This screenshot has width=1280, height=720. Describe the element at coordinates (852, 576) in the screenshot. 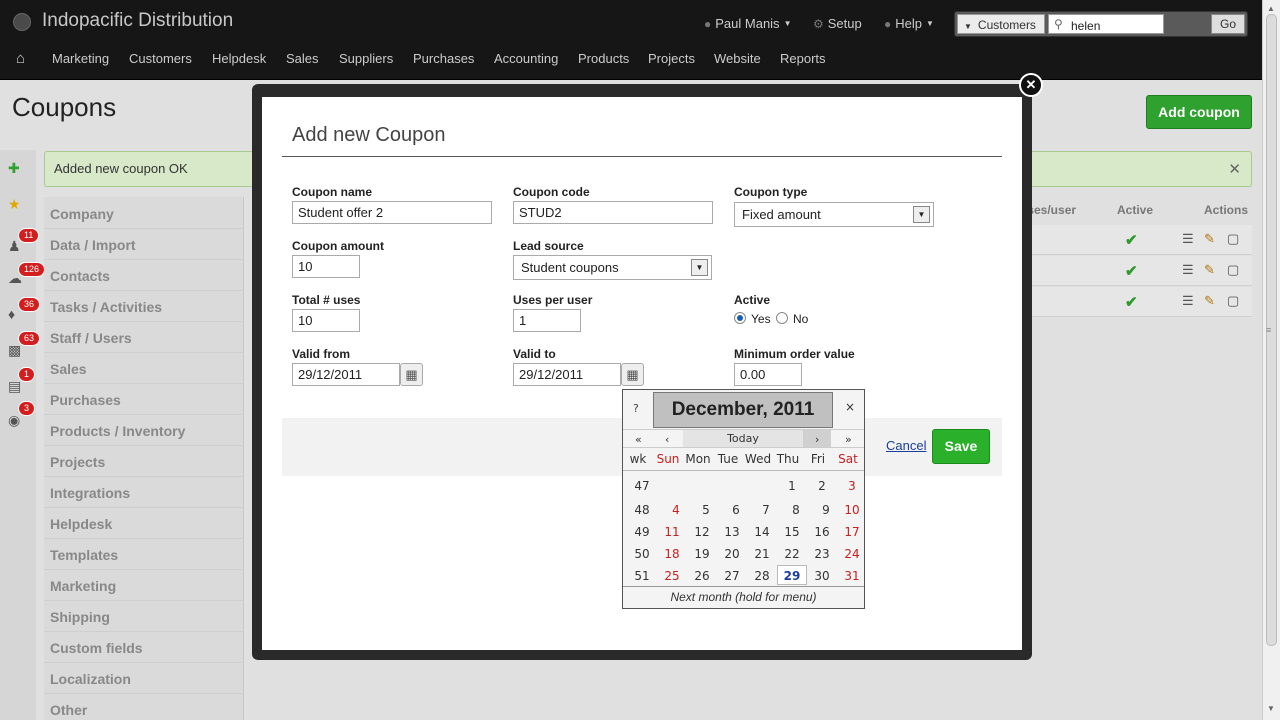

I see `day-cell: 31` at that location.